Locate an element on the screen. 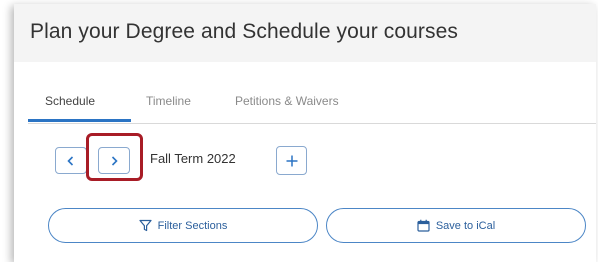  plus-icon is located at coordinates (291, 160).